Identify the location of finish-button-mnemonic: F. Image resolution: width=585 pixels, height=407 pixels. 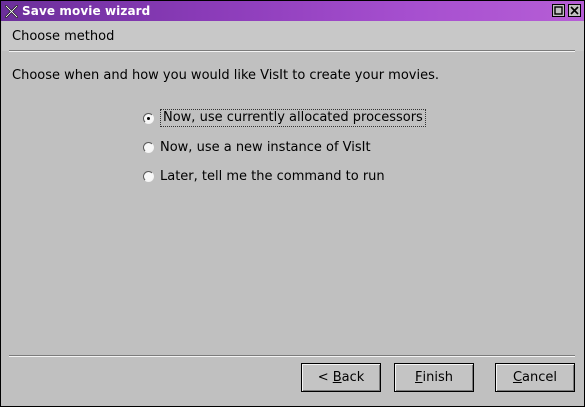
(419, 377).